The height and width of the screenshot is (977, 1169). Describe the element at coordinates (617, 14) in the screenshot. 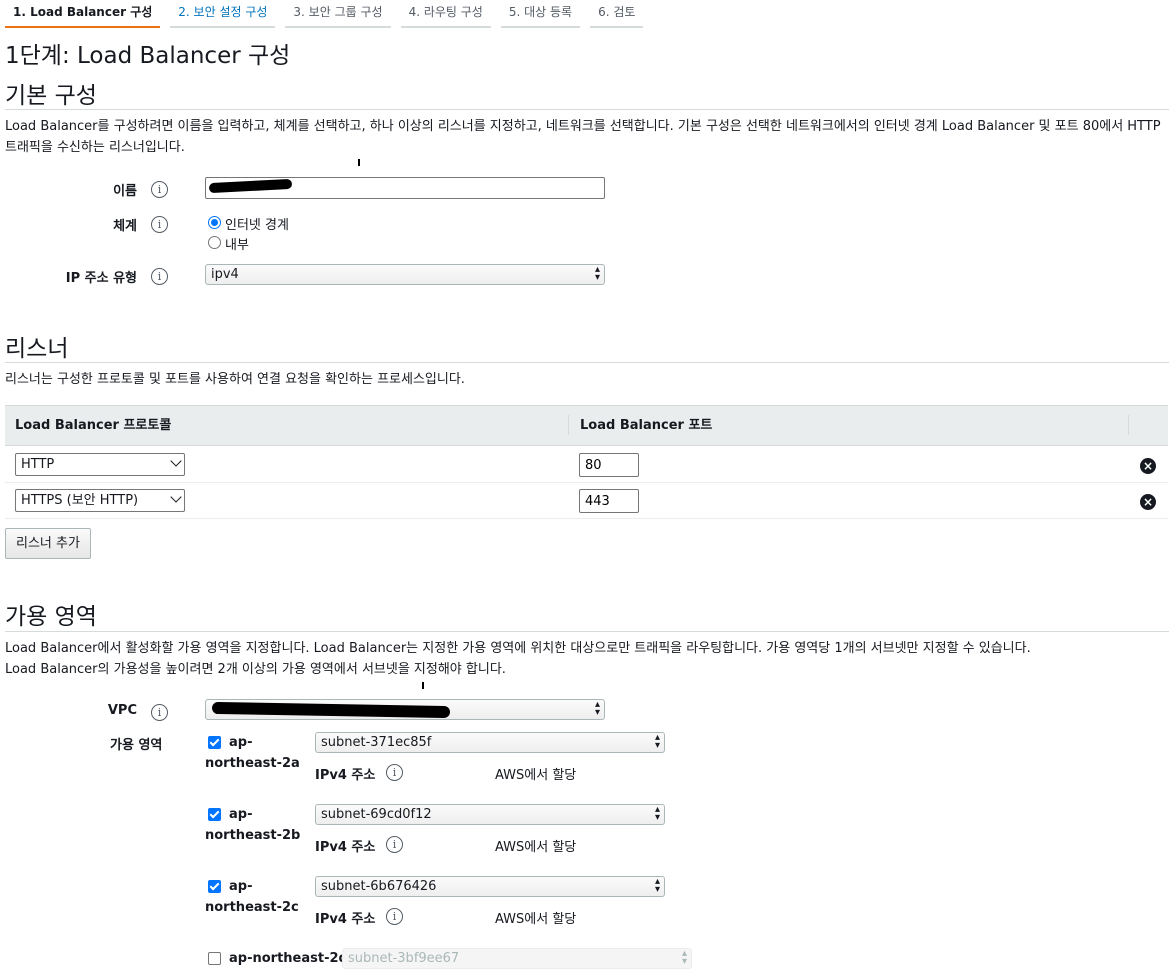

I see `step-review: 6. 검토` at that location.